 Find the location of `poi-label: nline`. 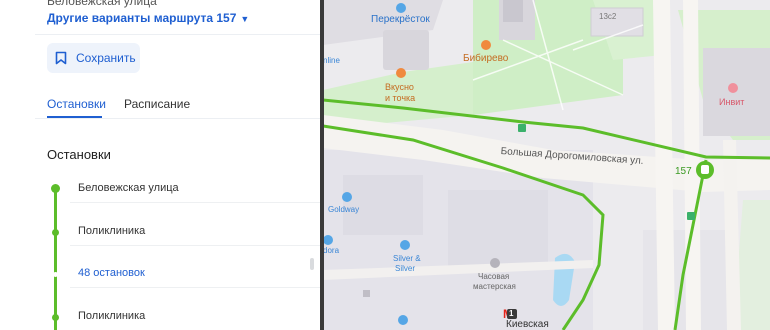

poi-label: nline is located at coordinates (331, 60).